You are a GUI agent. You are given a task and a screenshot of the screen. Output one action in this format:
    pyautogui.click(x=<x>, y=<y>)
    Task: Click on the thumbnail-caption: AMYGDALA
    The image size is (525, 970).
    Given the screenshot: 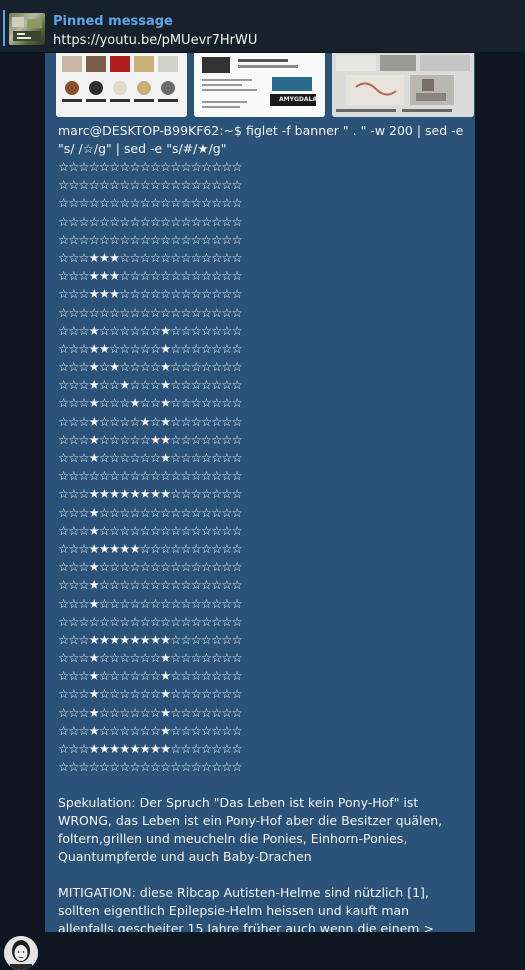 What is the action you would take?
    pyautogui.click(x=298, y=99)
    